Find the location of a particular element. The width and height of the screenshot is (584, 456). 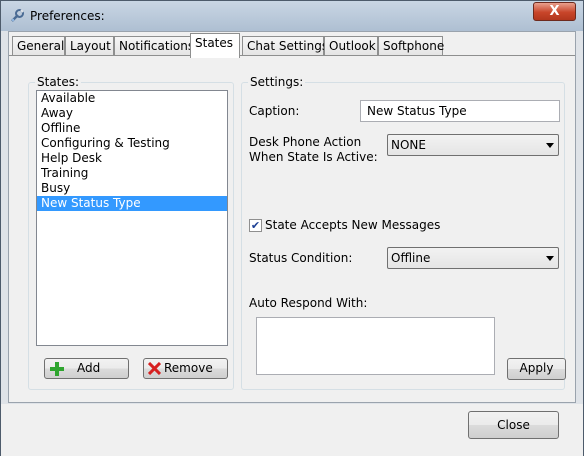

list-item: Configuring & Testing is located at coordinates (132, 143).